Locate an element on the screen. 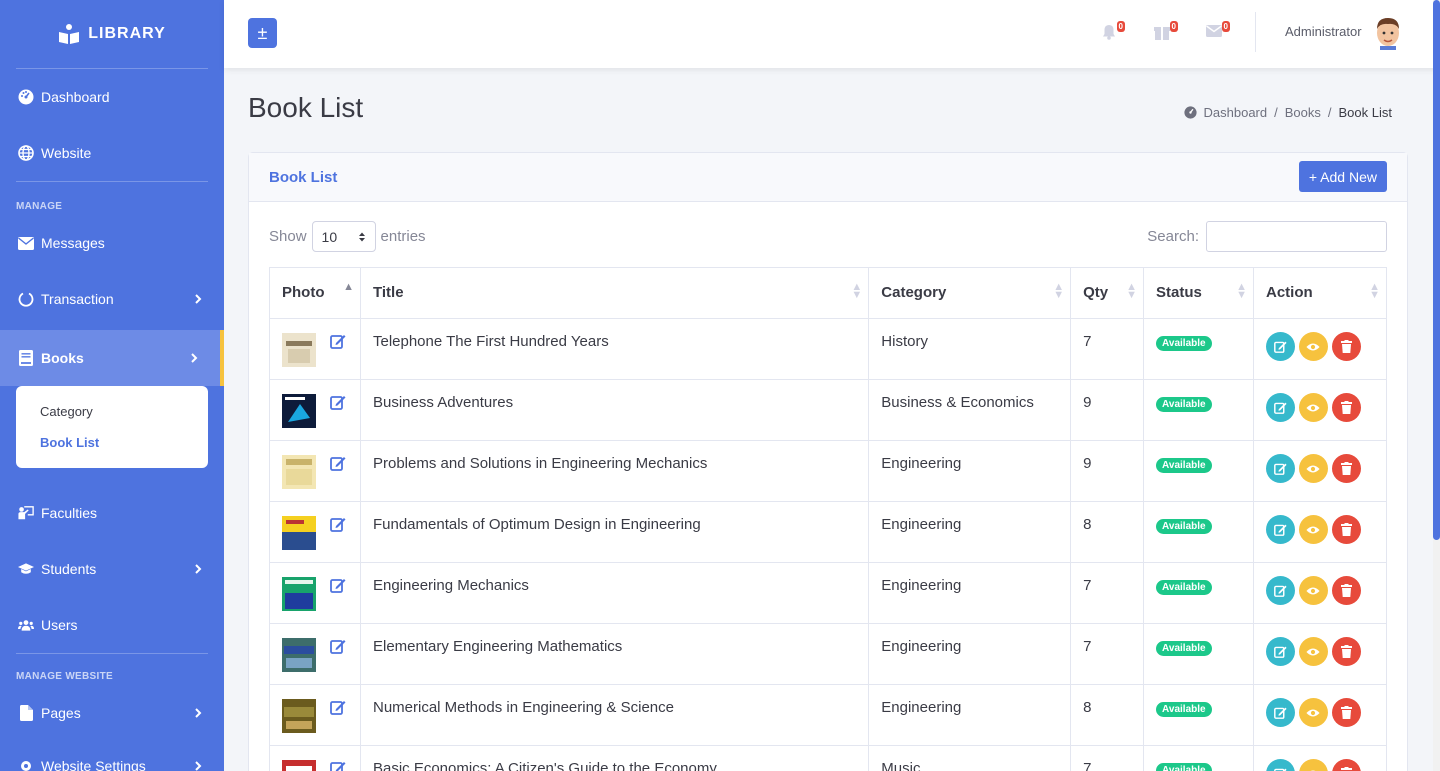 This screenshot has height=771, width=1440. sidebar-item-books: Books is located at coordinates (112, 358).